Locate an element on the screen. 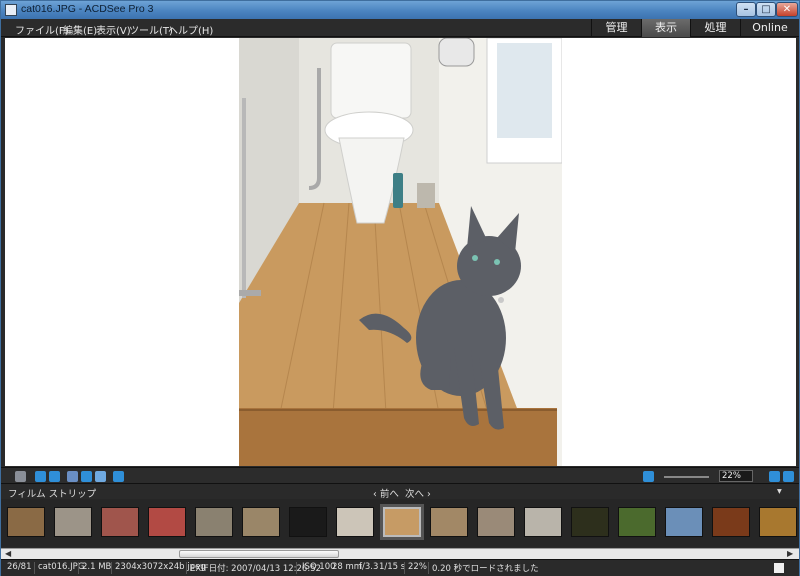 Image resolution: width=800 pixels, height=576 pixels. menu-view: 表示(V) is located at coordinates (113, 29).